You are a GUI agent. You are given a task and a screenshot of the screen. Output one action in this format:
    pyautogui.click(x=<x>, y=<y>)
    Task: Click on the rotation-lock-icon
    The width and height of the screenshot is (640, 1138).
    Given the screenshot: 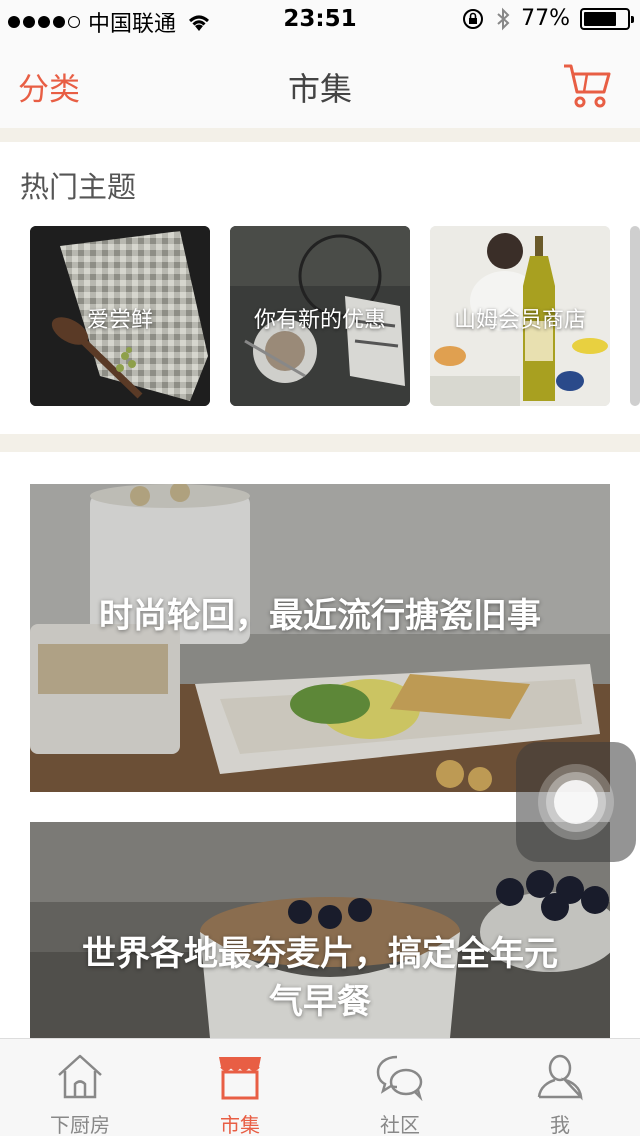 What is the action you would take?
    pyautogui.click(x=473, y=18)
    